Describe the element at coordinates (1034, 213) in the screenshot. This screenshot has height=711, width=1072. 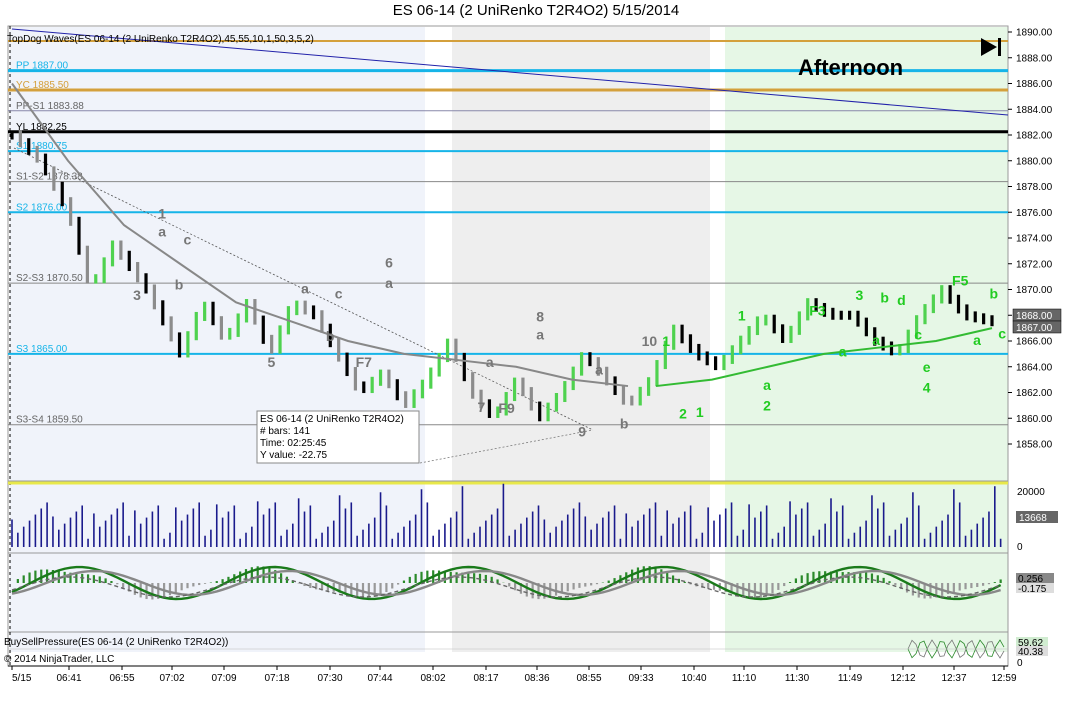
I see `y-tick-label: 1876.00` at that location.